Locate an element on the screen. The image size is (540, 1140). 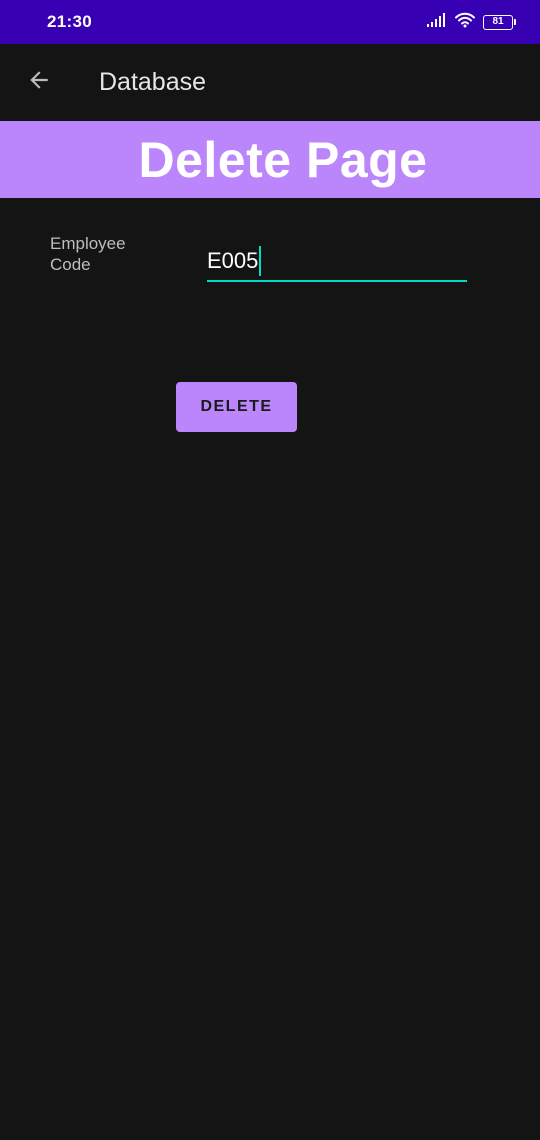
signal-icon is located at coordinates (437, 22).